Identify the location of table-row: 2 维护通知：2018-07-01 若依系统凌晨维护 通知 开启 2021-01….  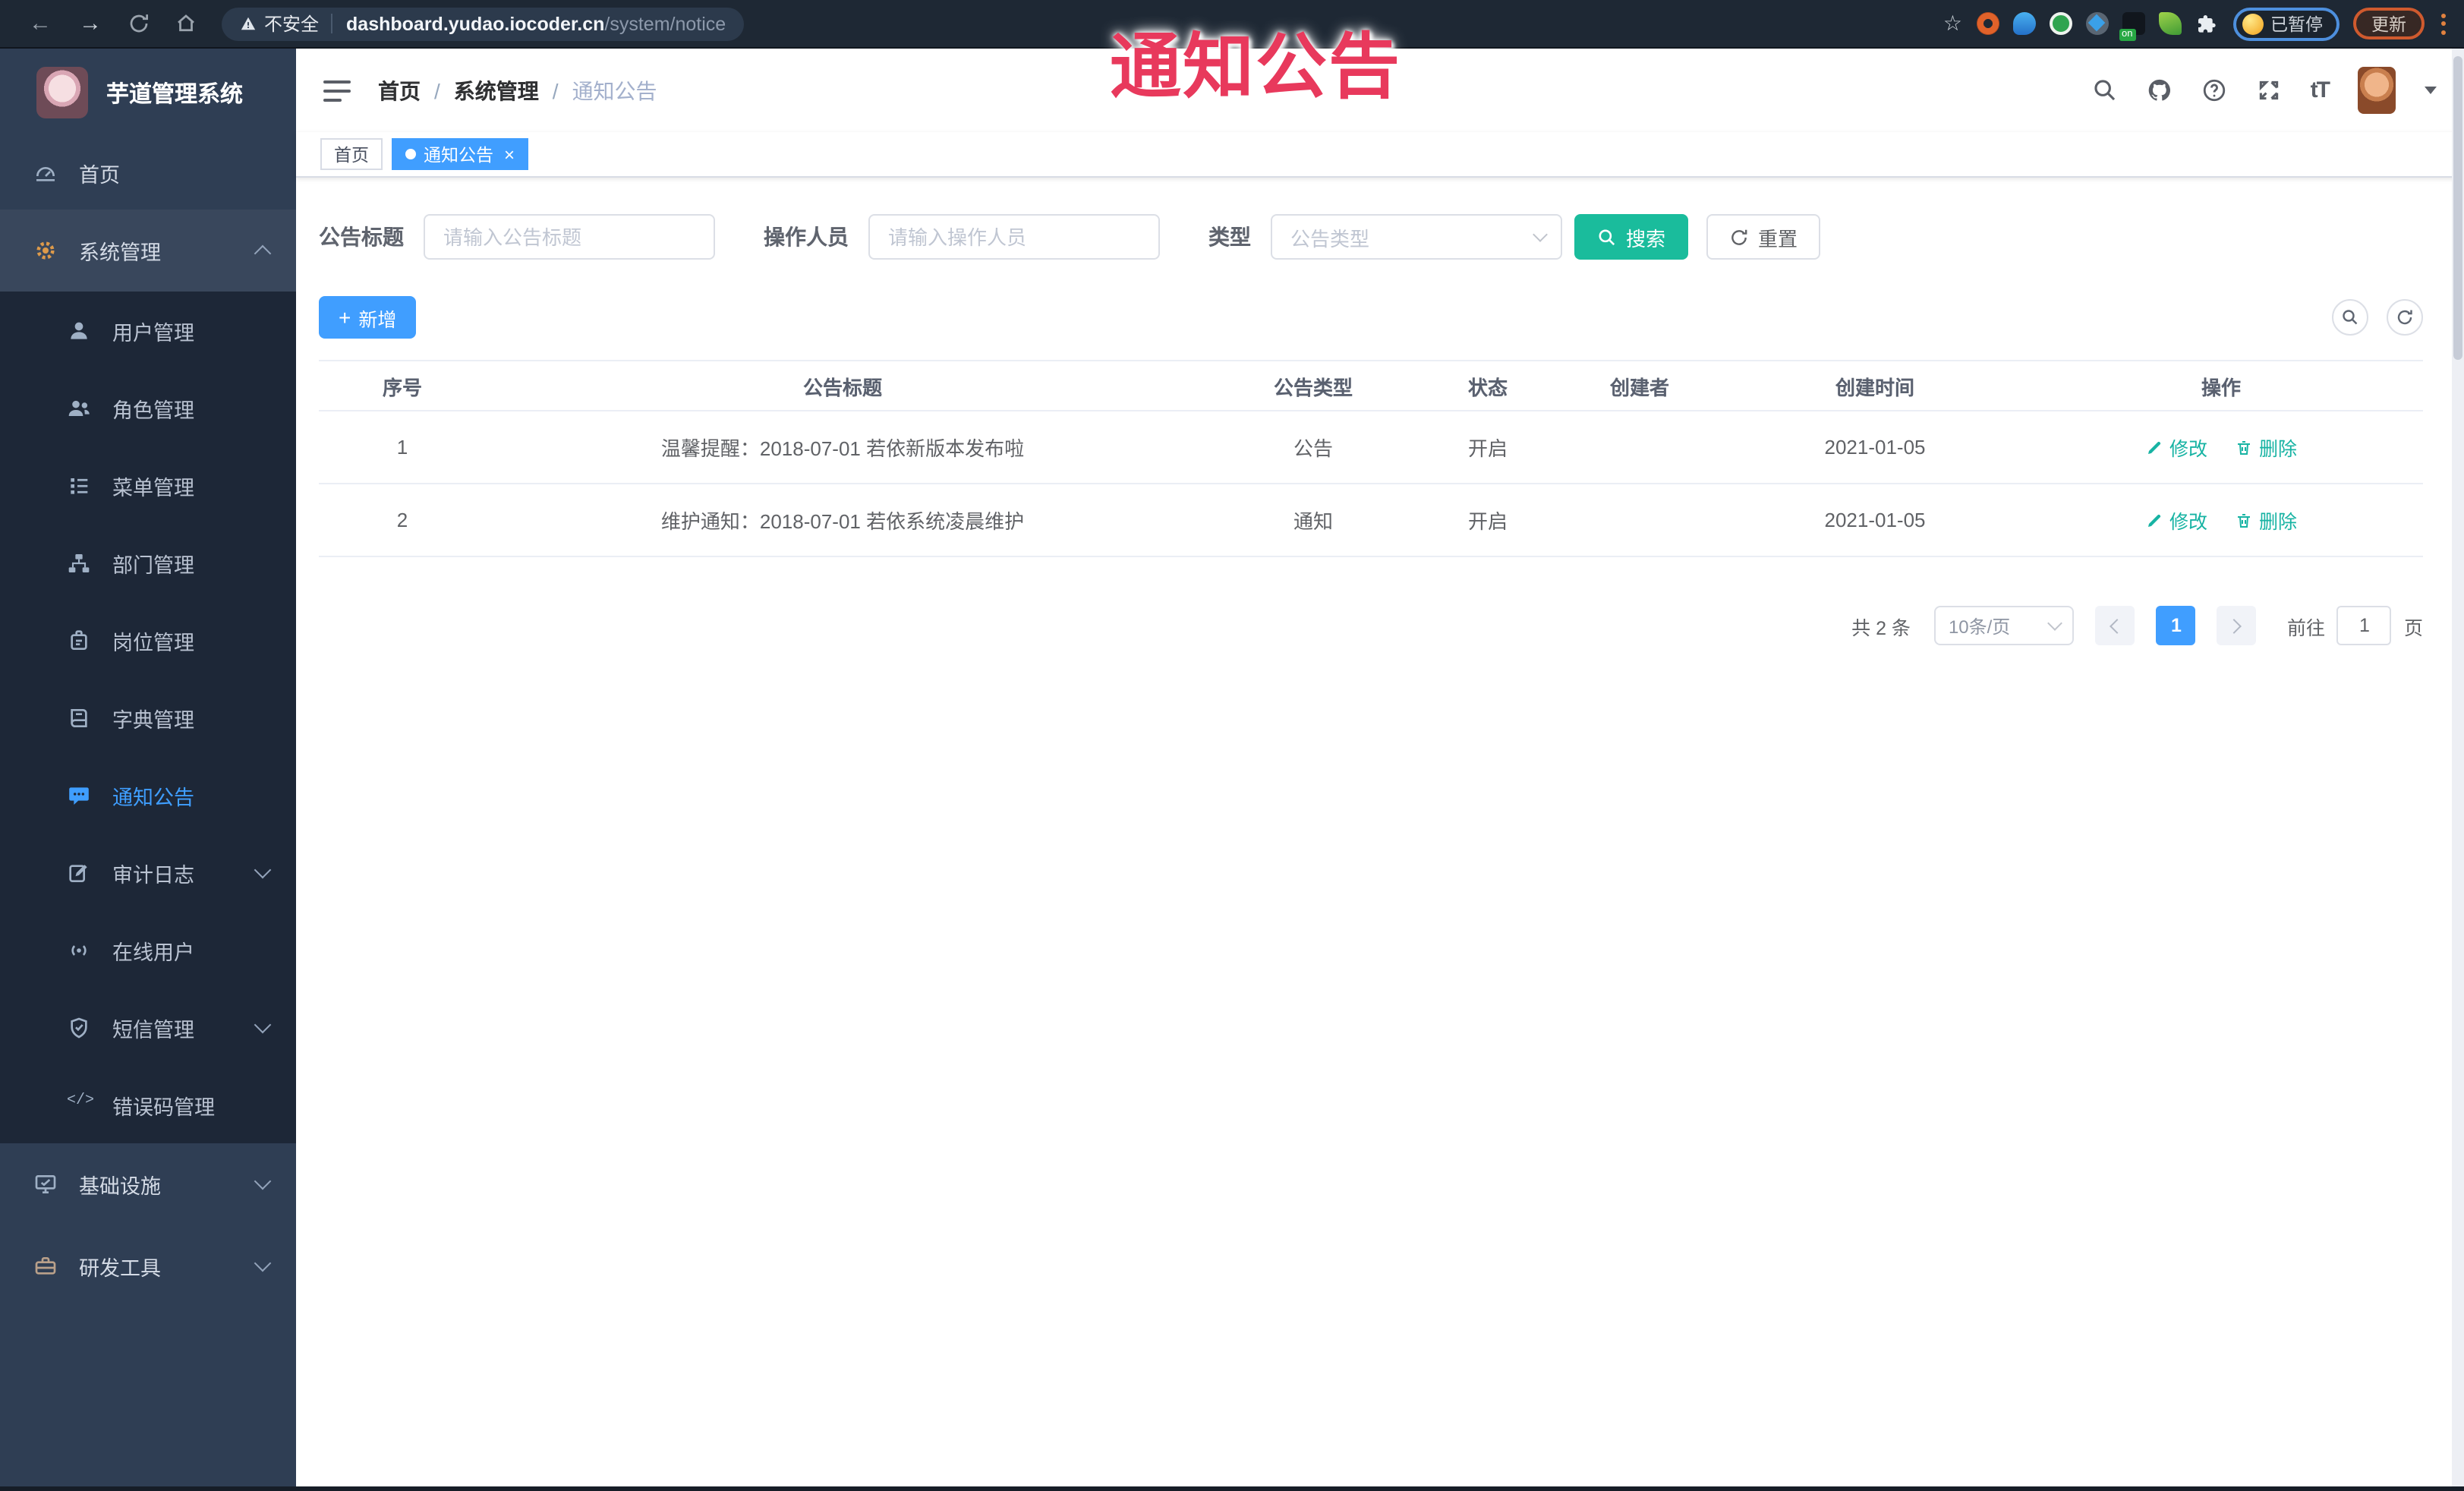
(1371, 520).